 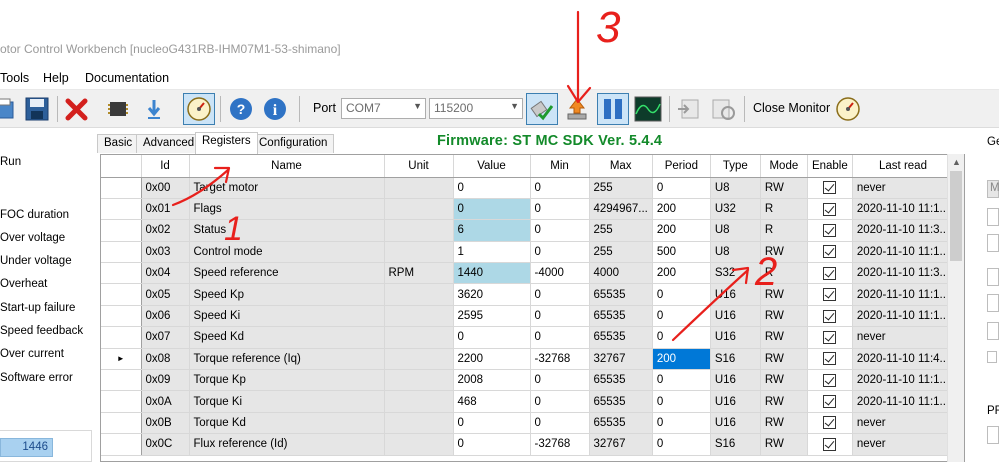 What do you see at coordinates (689, 109) in the screenshot?
I see `import-icon` at bounding box center [689, 109].